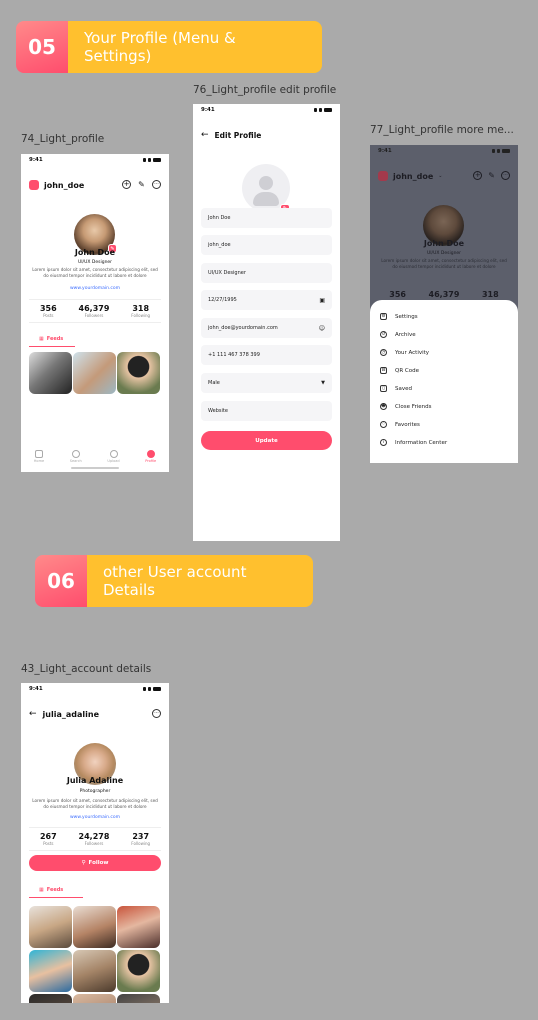 The height and width of the screenshot is (1020, 538). Describe the element at coordinates (383, 406) in the screenshot. I see `friends-icon: ☻` at that location.